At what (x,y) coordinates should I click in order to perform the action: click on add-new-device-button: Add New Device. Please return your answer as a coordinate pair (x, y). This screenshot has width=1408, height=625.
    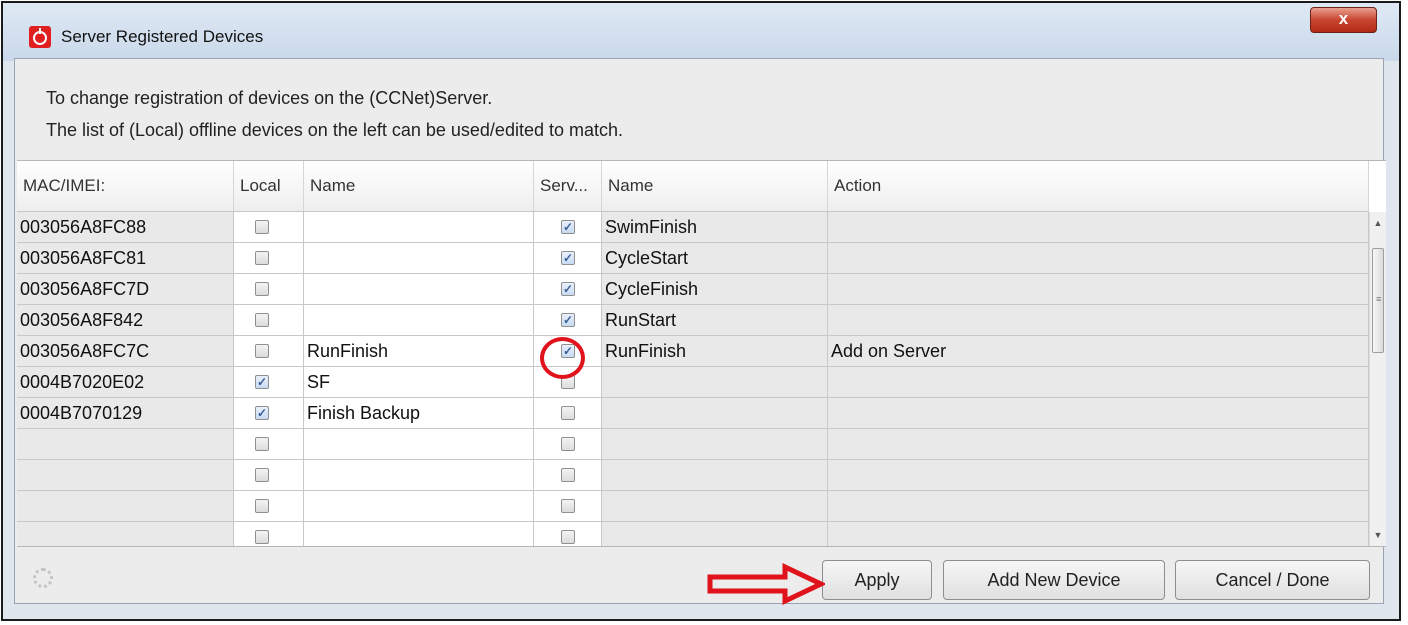
    Looking at the image, I should click on (1054, 580).